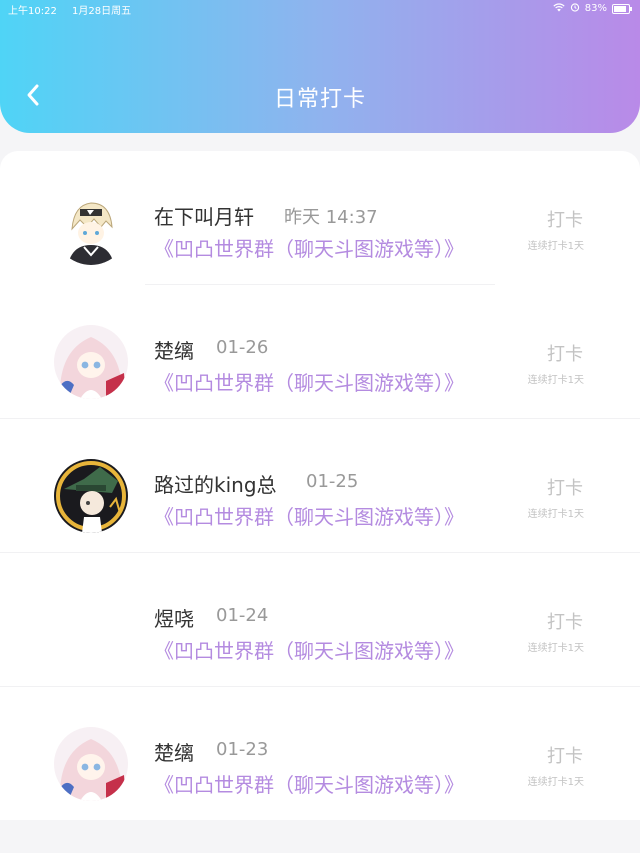  Describe the element at coordinates (331, 217) in the screenshot. I see `checkin-time: 昨天 14:37` at that location.